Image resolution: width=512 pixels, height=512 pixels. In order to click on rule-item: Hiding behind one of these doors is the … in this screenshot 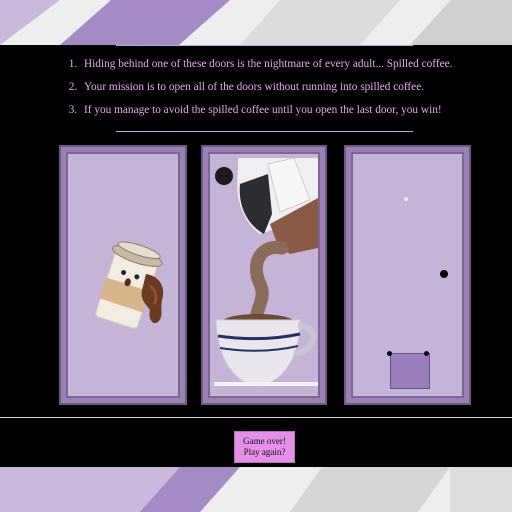, I will do `click(296, 64)`.